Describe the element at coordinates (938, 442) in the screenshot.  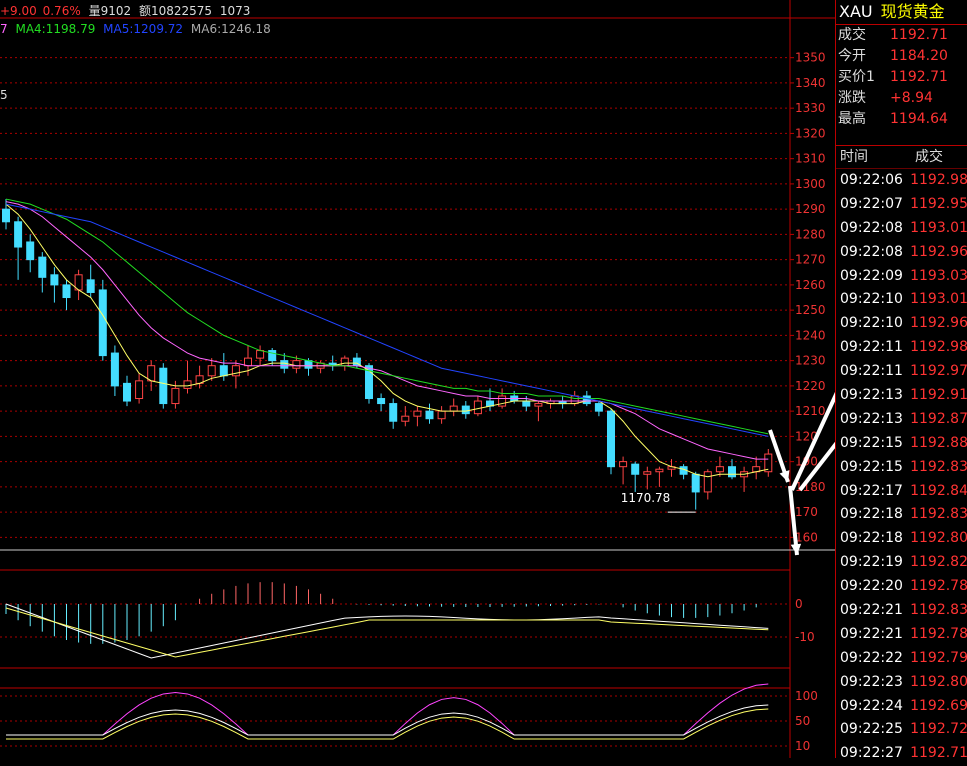
I see `tick-price: 1192.88` at that location.